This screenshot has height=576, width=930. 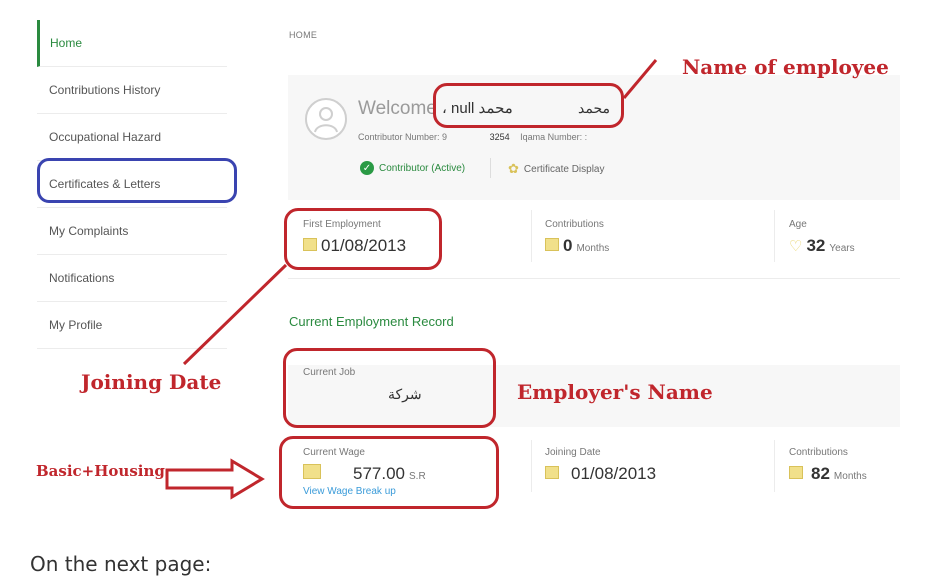 I want to click on annotation-basic-housing: Basic+Housing, so click(x=100, y=471).